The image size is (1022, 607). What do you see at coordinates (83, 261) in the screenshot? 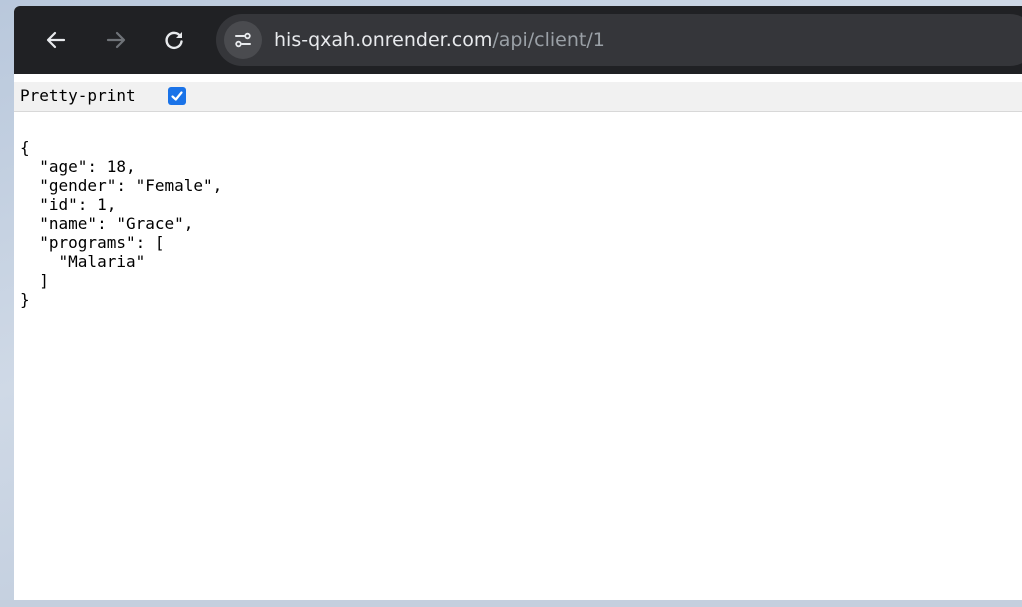
I see `json-line: "Malaria"` at bounding box center [83, 261].